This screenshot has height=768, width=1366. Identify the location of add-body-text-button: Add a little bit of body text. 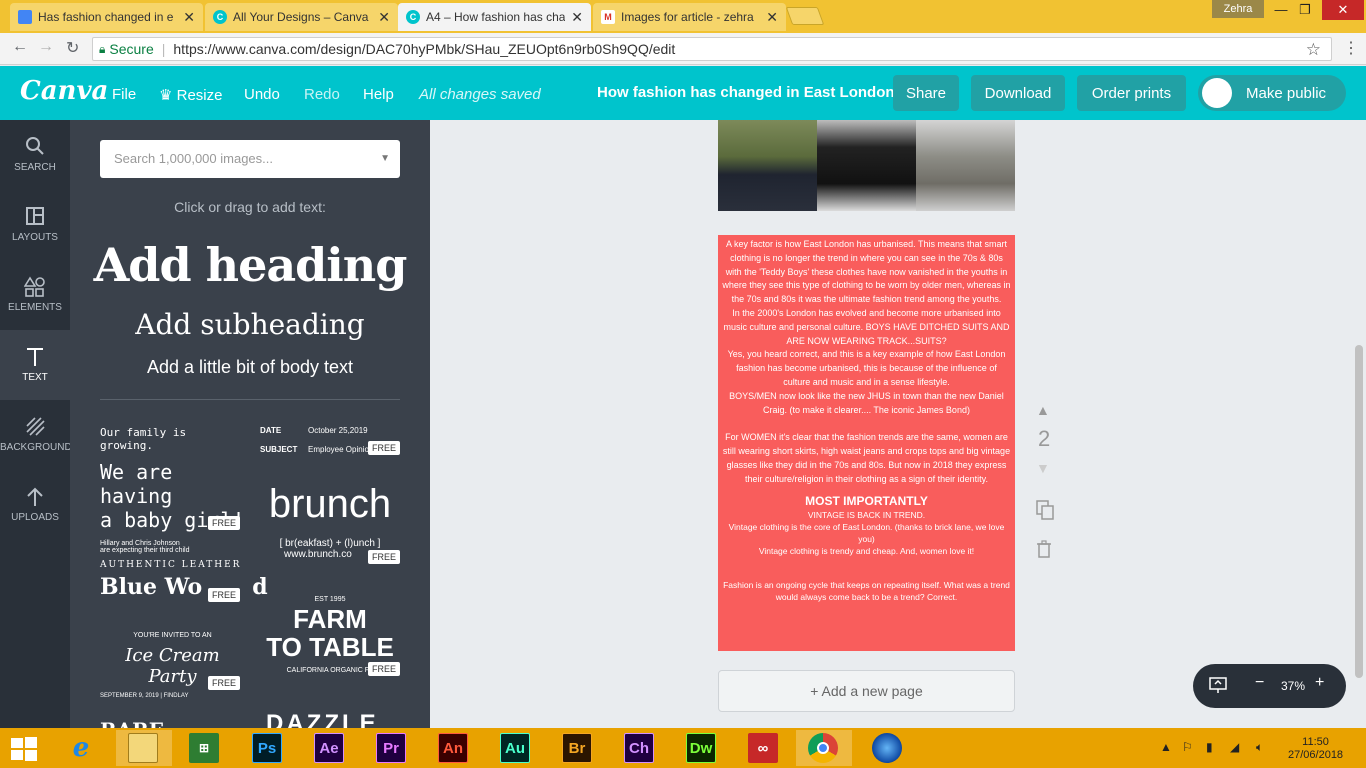
(250, 367).